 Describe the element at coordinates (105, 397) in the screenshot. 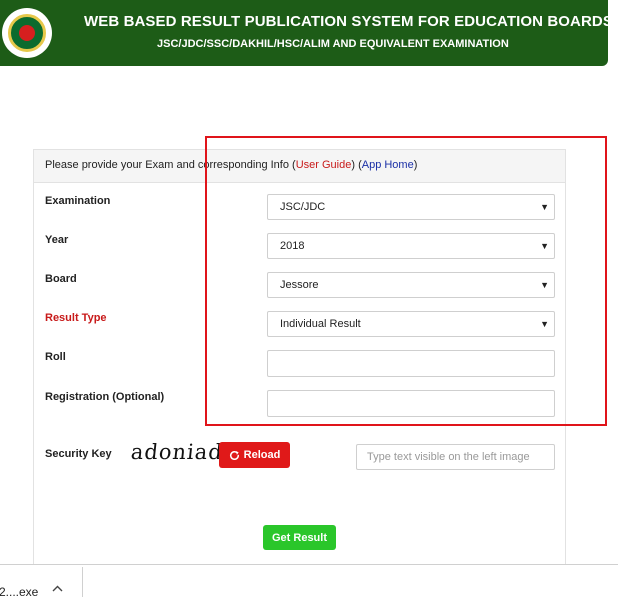

I see `registration-label: Registration (Optional)` at that location.